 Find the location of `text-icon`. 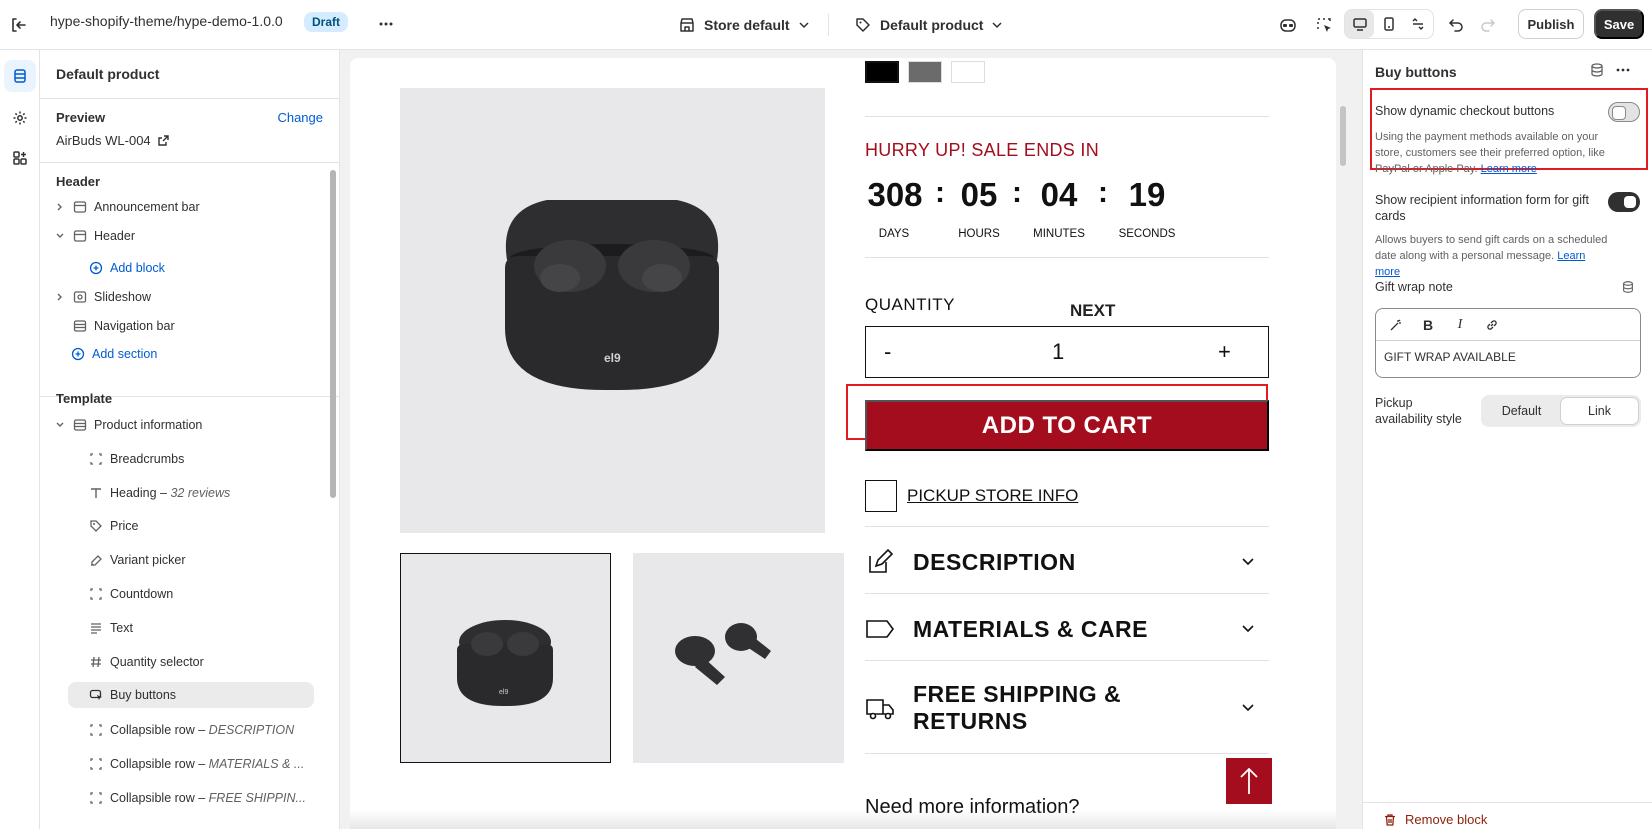

text-icon is located at coordinates (96, 493).